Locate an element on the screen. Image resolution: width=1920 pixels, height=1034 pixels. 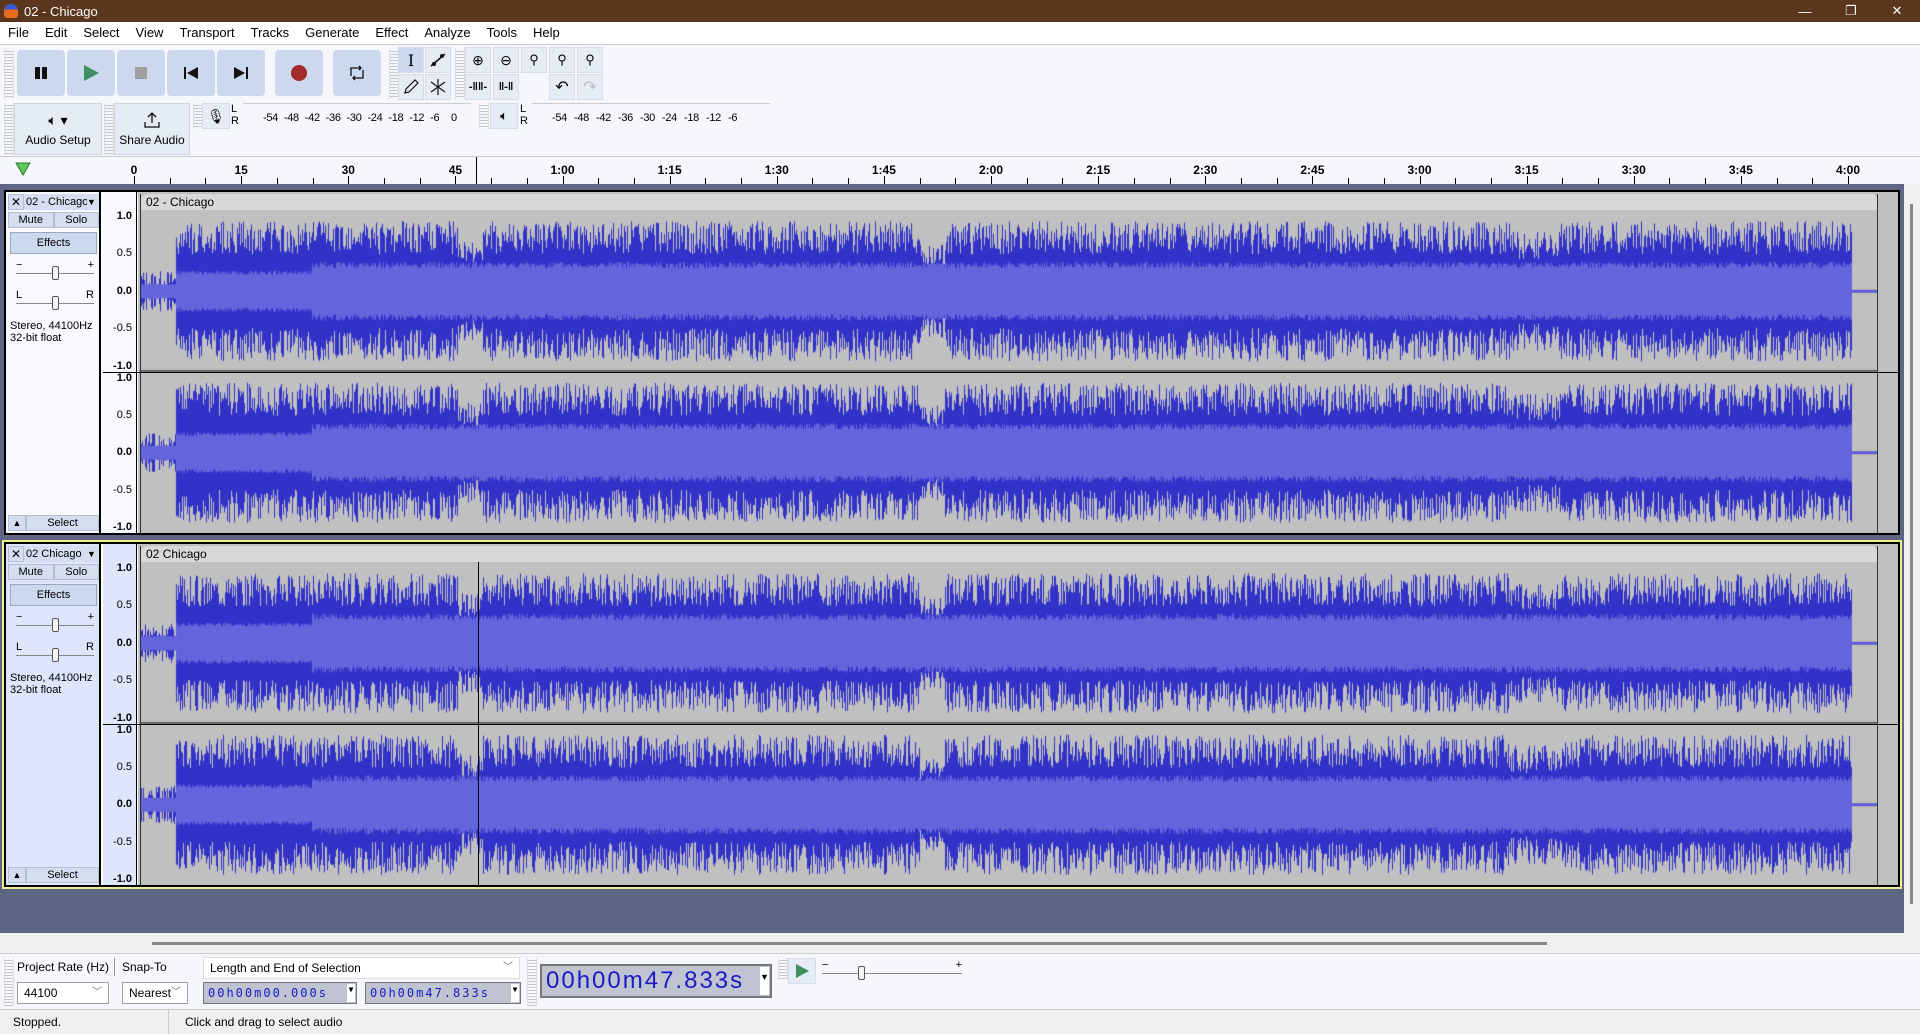
menu-tracks: Tracks is located at coordinates (270, 33).